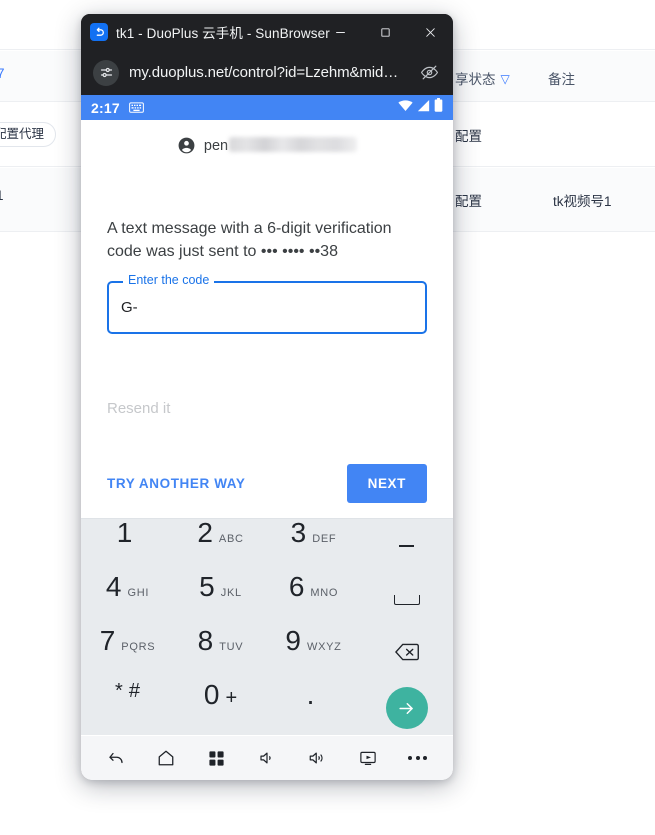  I want to click on key-1: 1, so click(127, 546).